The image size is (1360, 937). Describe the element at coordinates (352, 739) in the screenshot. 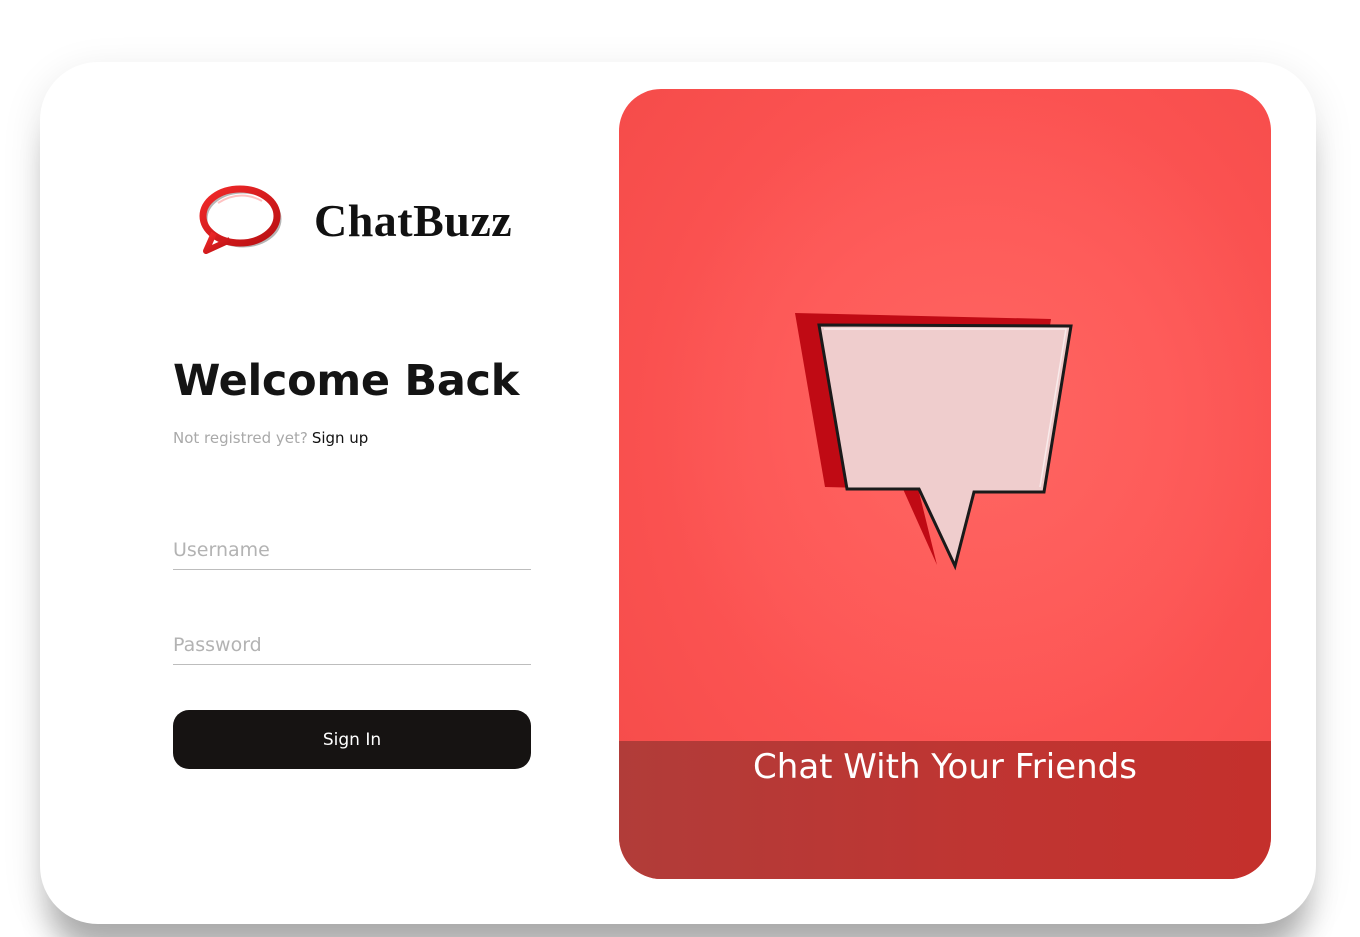

I see `sign-in-button: Sign In` at that location.